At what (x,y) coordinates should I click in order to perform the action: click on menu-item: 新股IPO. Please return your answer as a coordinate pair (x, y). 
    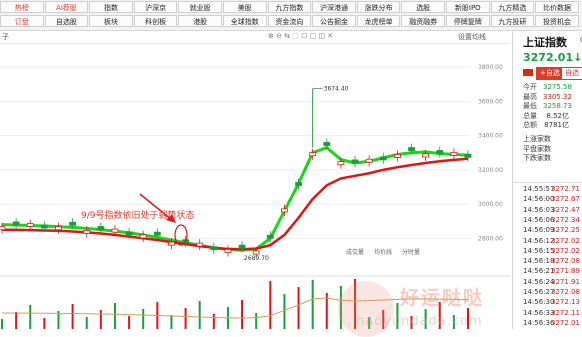
    Looking at the image, I should click on (468, 7).